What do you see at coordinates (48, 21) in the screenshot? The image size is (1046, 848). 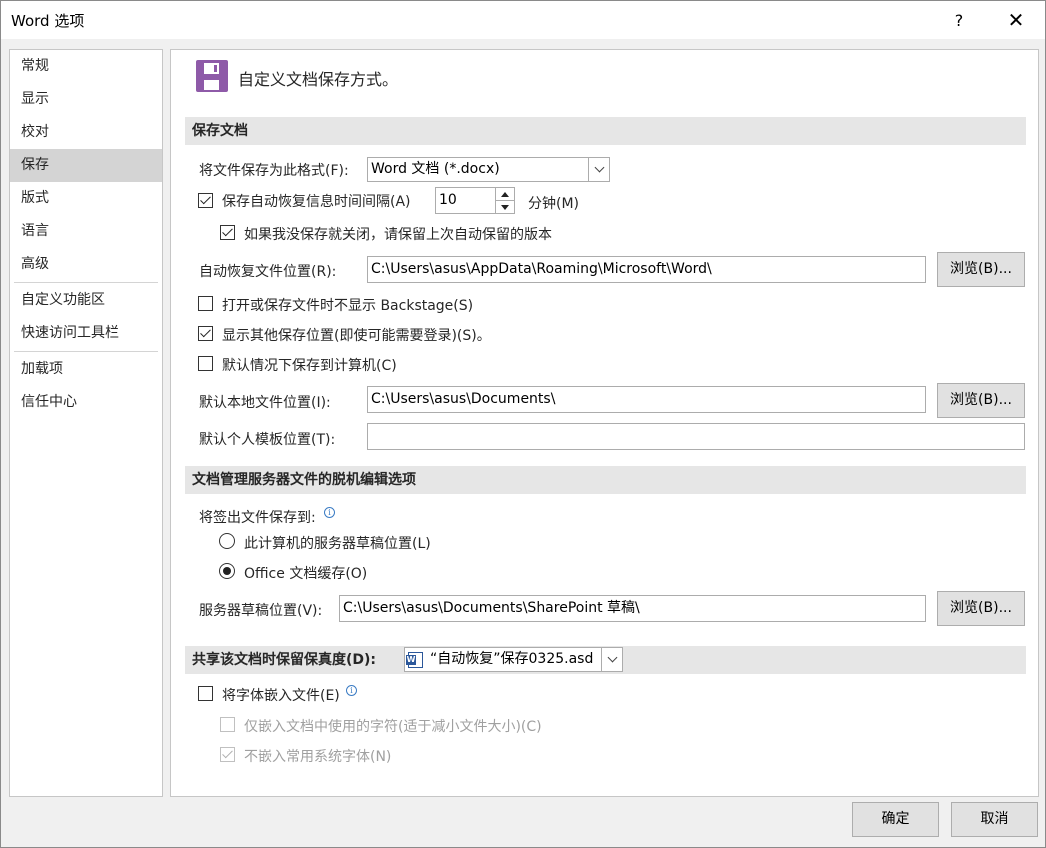 I see `dialog-title: Word 选项` at bounding box center [48, 21].